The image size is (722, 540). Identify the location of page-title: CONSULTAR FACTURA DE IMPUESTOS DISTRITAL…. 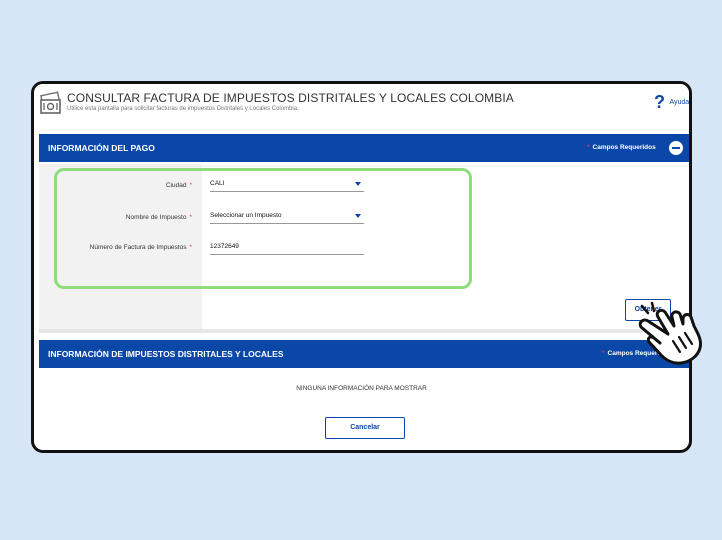
(290, 98).